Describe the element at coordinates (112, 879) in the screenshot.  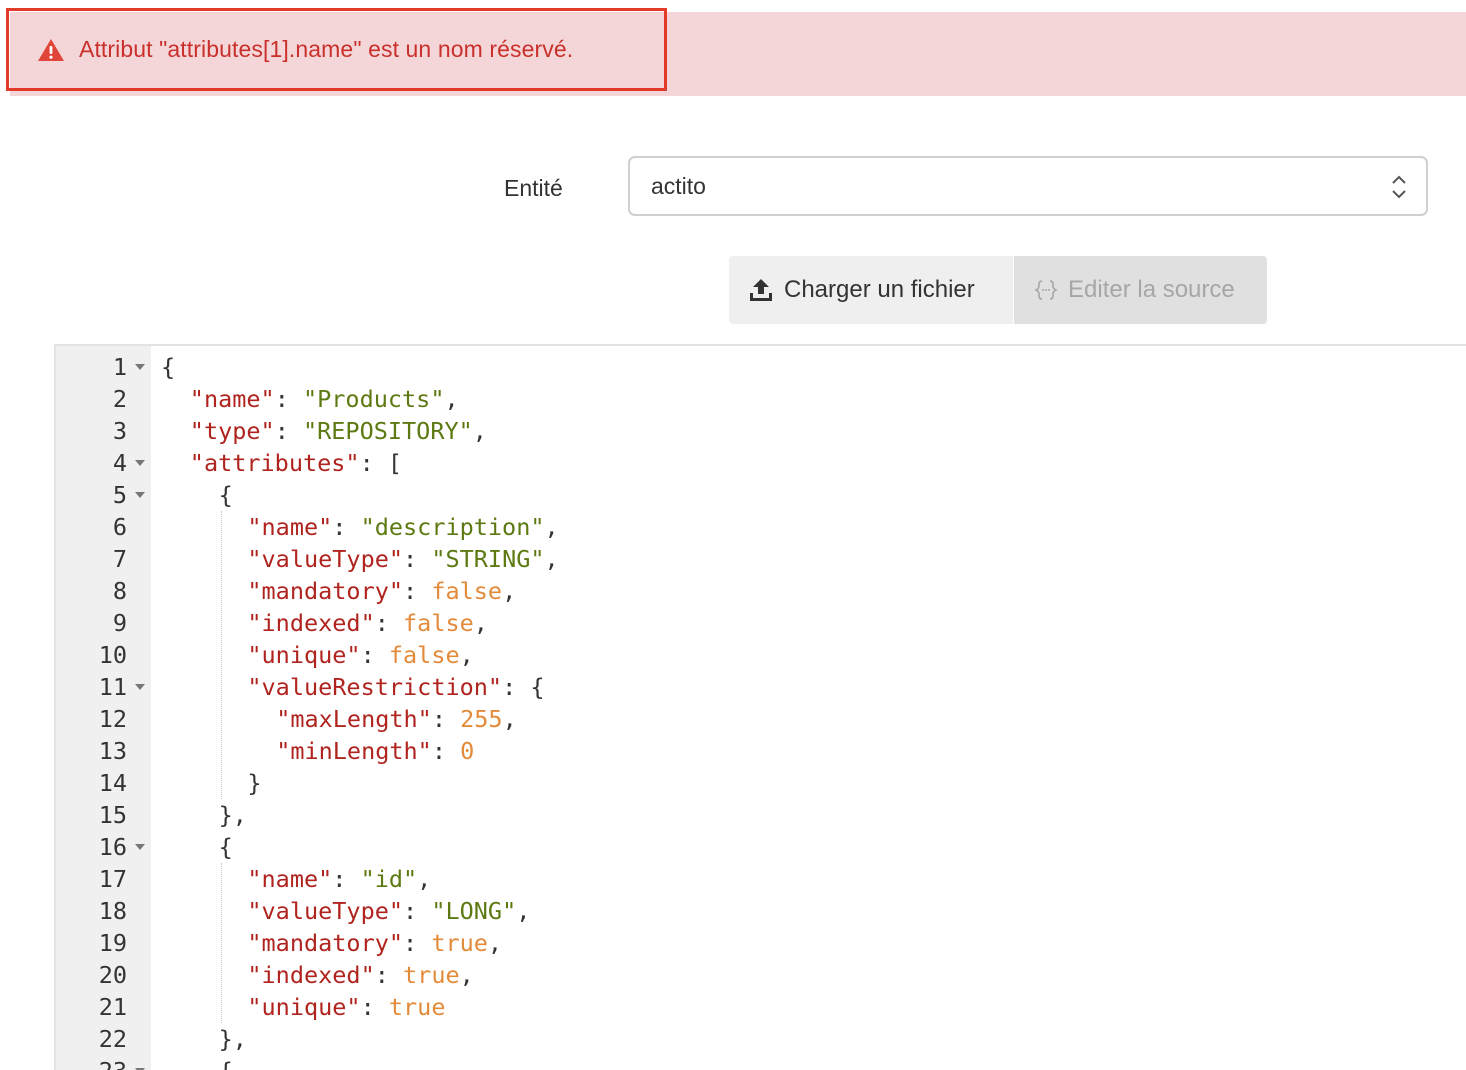
I see `line-number: 17` at that location.